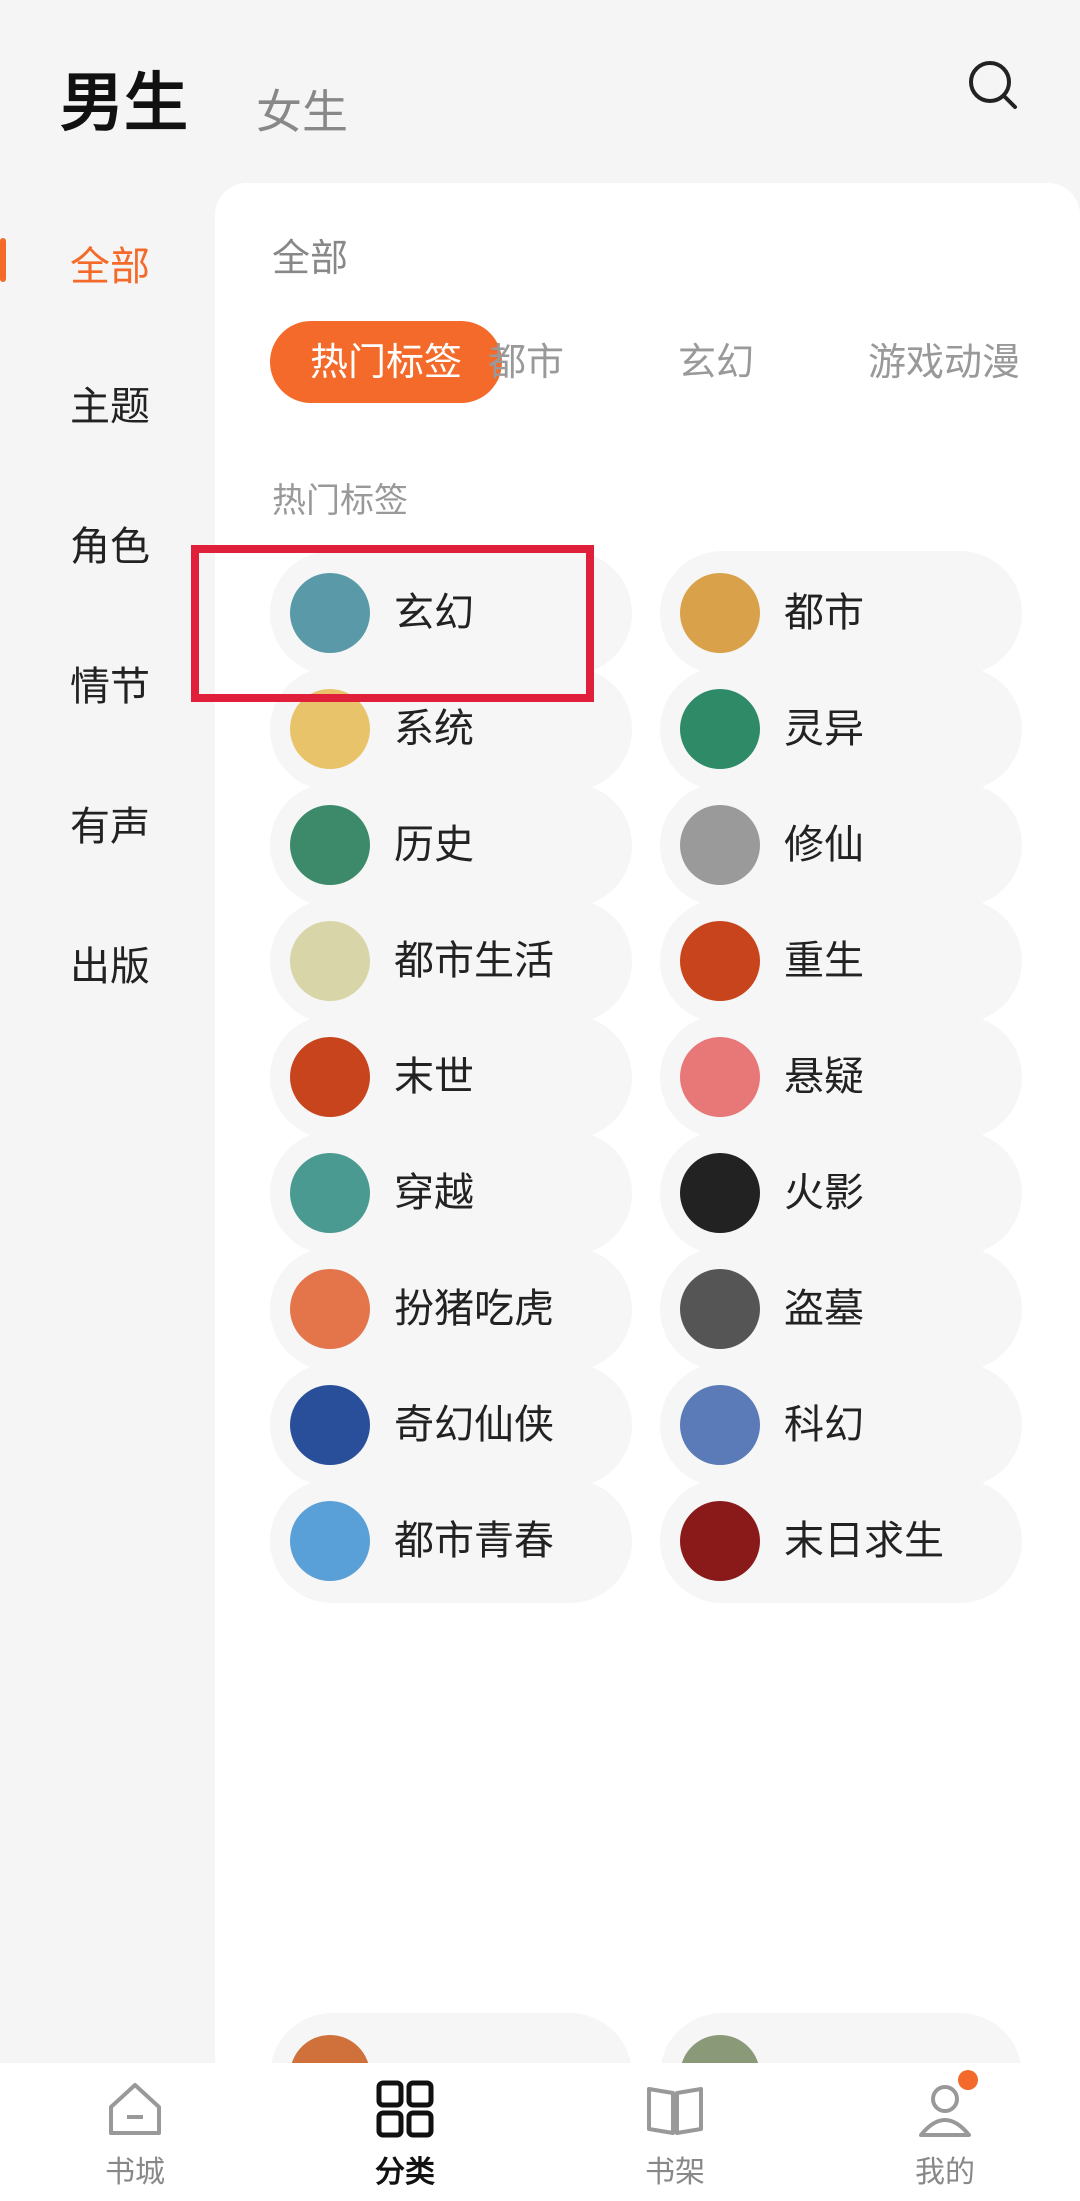 This screenshot has width=1080, height=2201. What do you see at coordinates (716, 362) in the screenshot?
I see `chip-fantasy: 玄幻` at bounding box center [716, 362].